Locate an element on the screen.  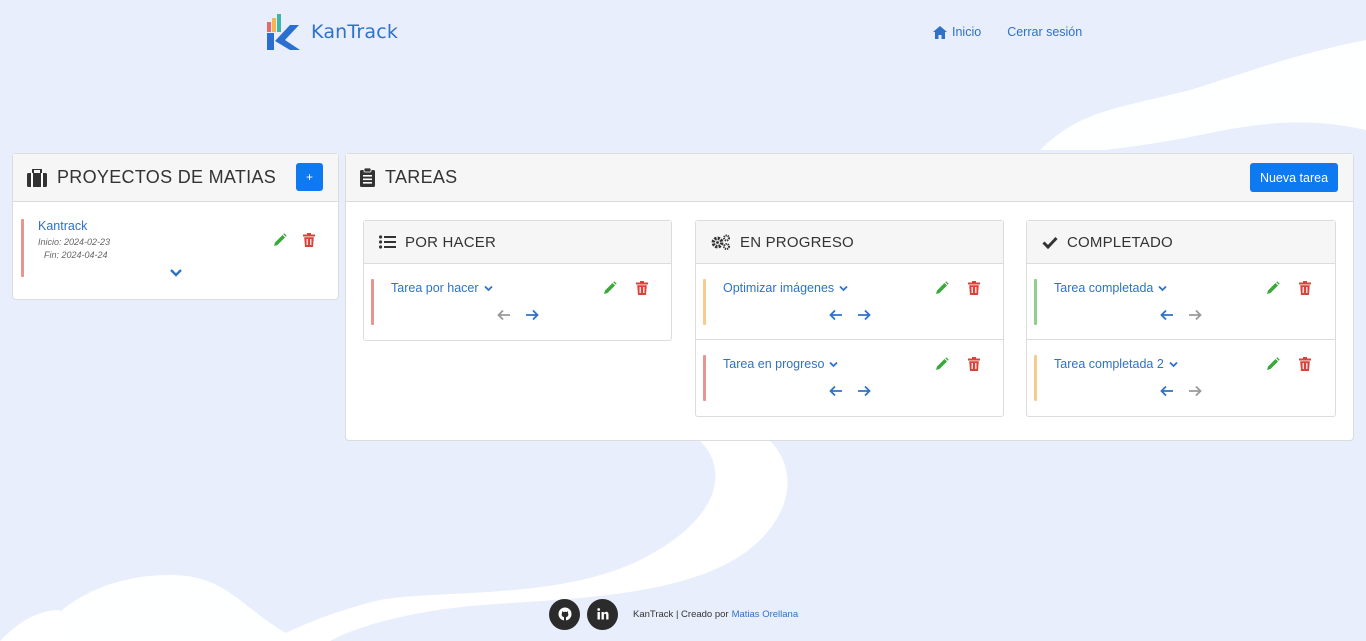
task-title: Tarea por hacer is located at coordinates (442, 288).